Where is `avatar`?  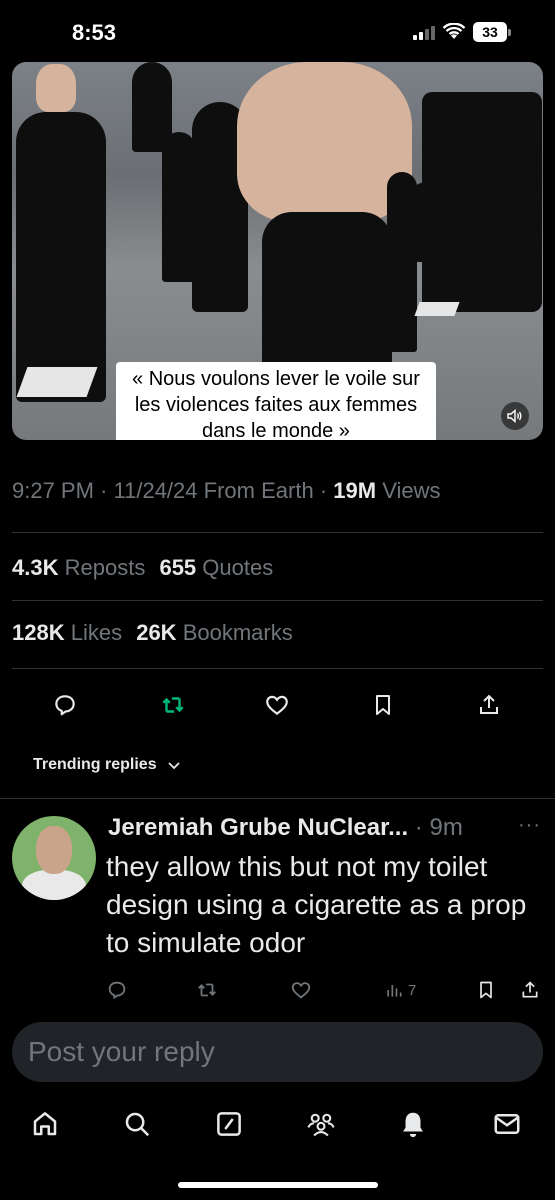 avatar is located at coordinates (54, 858).